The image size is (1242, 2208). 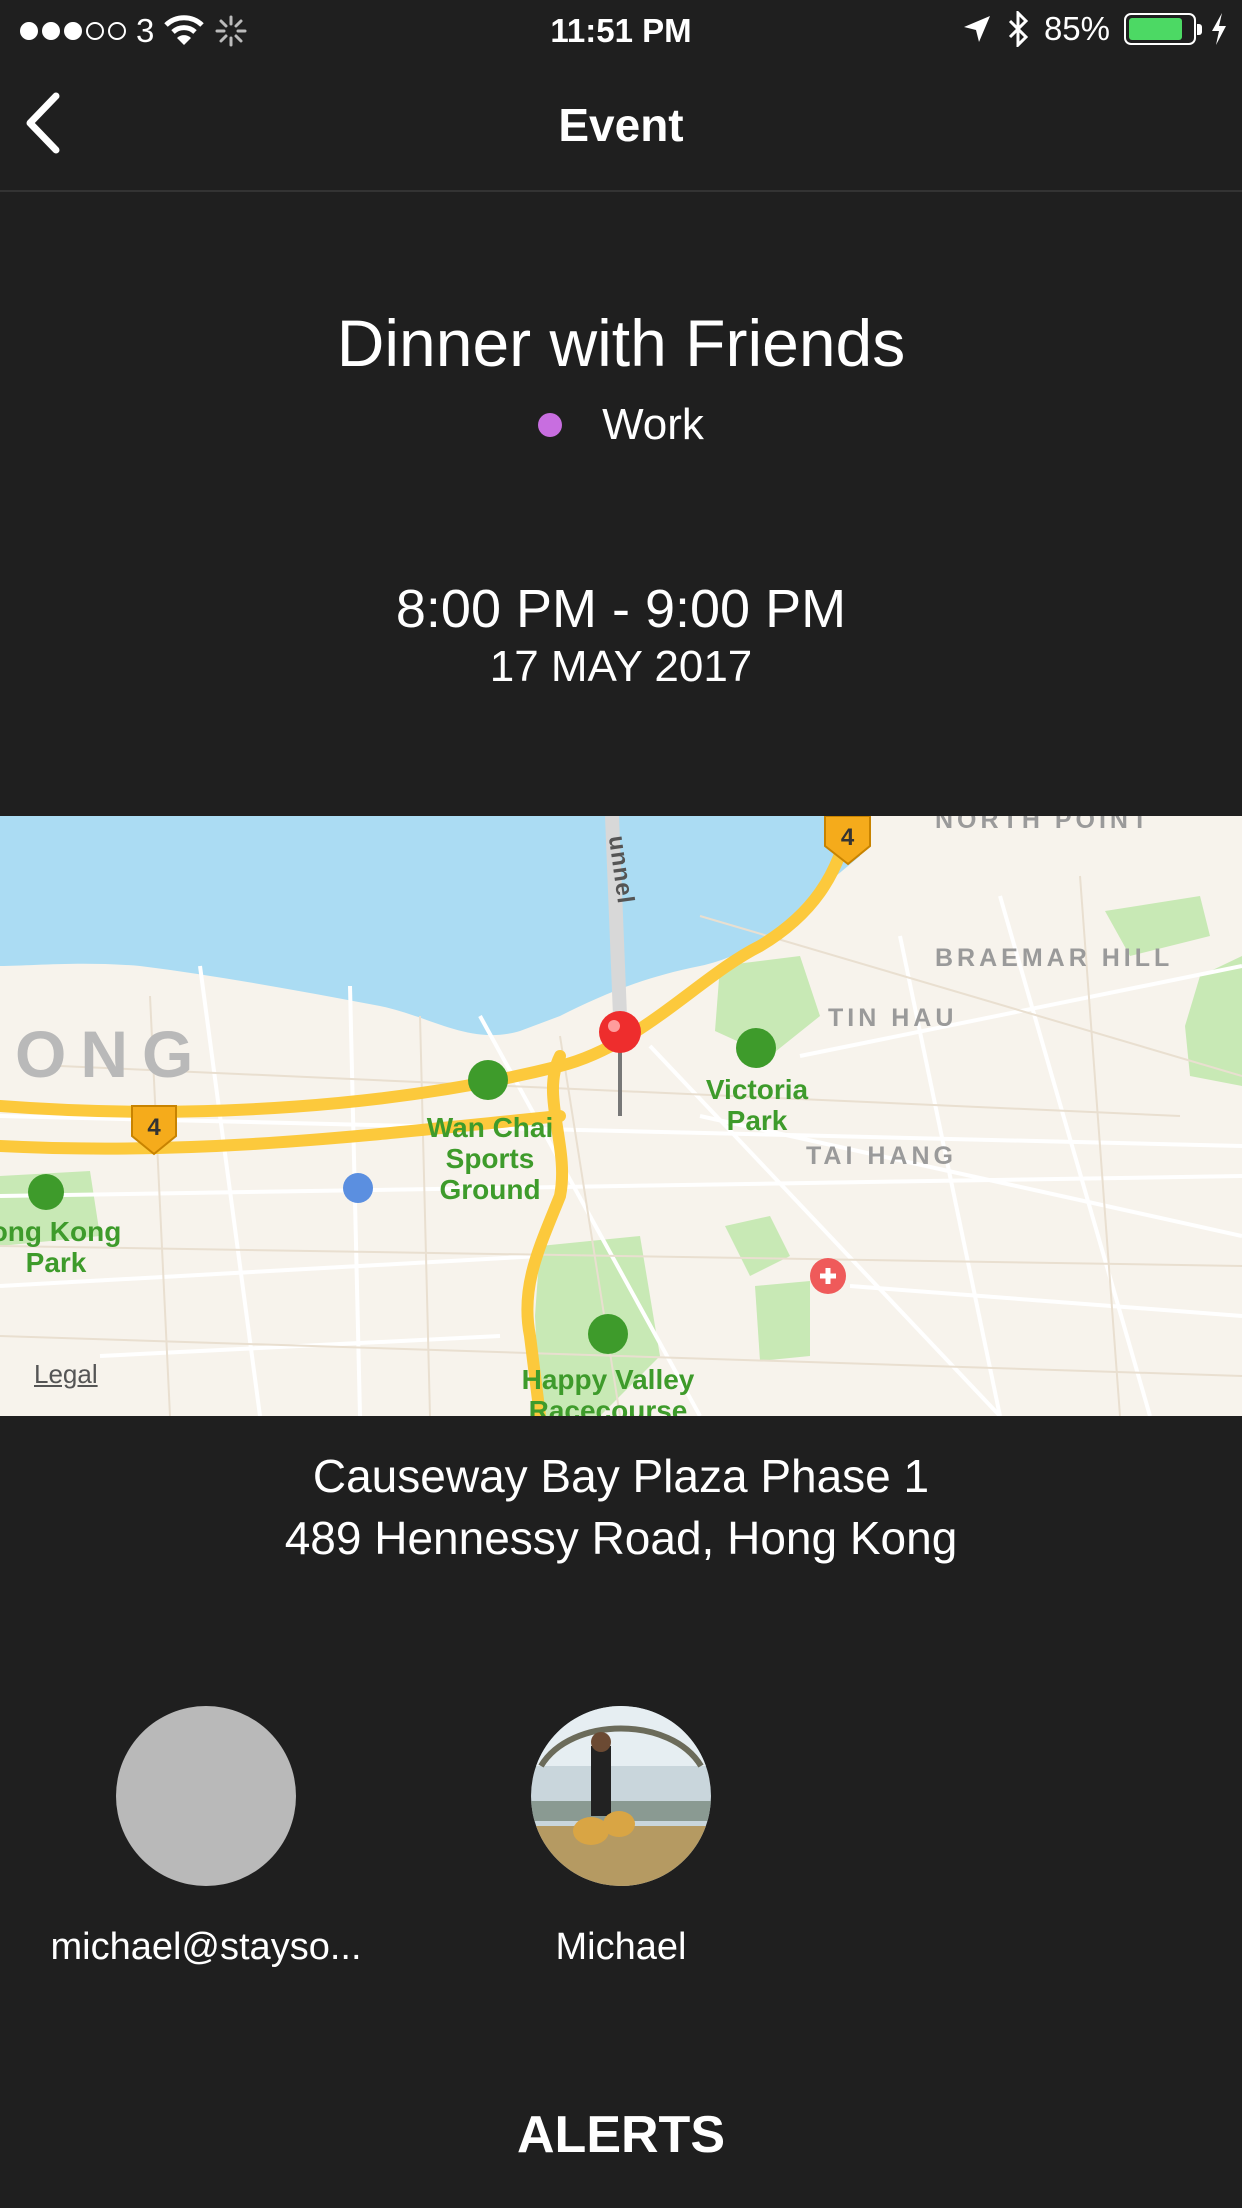 What do you see at coordinates (621, 30) in the screenshot?
I see `status-bar: 3 11:51 PM 85%` at bounding box center [621, 30].